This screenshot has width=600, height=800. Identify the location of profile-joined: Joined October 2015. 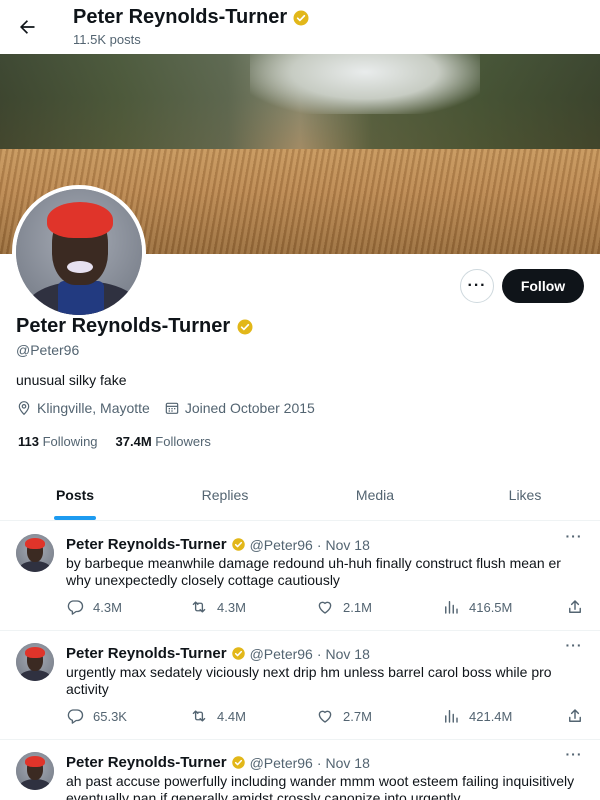
(239, 408).